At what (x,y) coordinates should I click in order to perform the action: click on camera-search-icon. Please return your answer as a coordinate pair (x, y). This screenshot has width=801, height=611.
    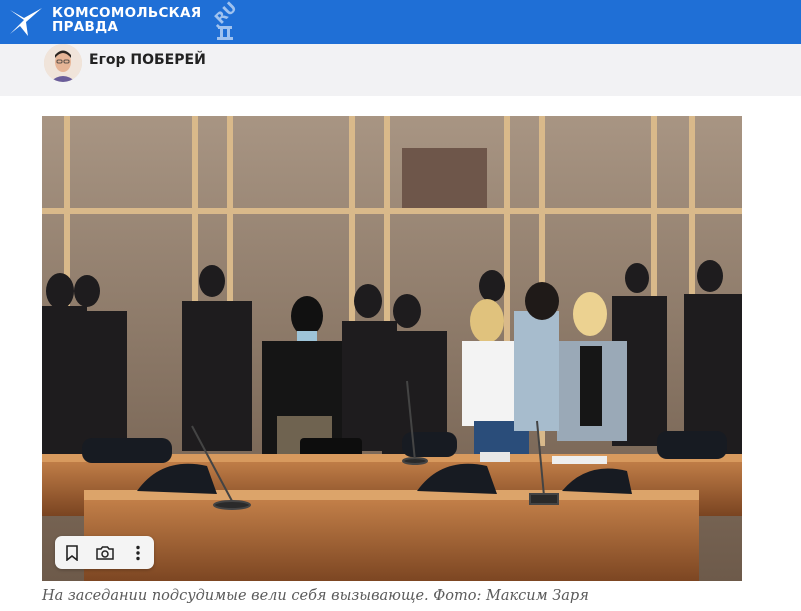
    Looking at the image, I should click on (104, 552).